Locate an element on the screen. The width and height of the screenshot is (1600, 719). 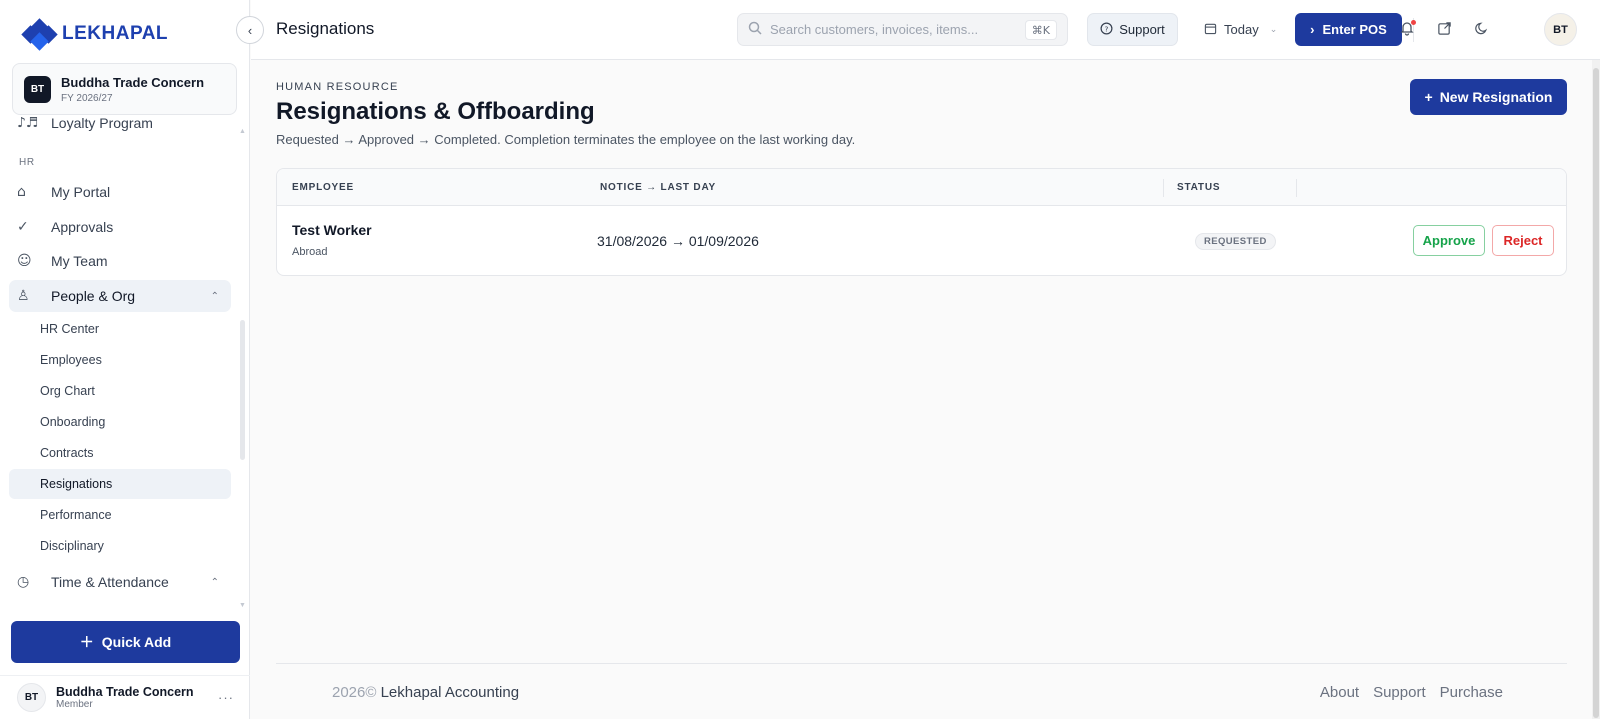
quick-add-button: ＋ Quick Add is located at coordinates (125, 642).